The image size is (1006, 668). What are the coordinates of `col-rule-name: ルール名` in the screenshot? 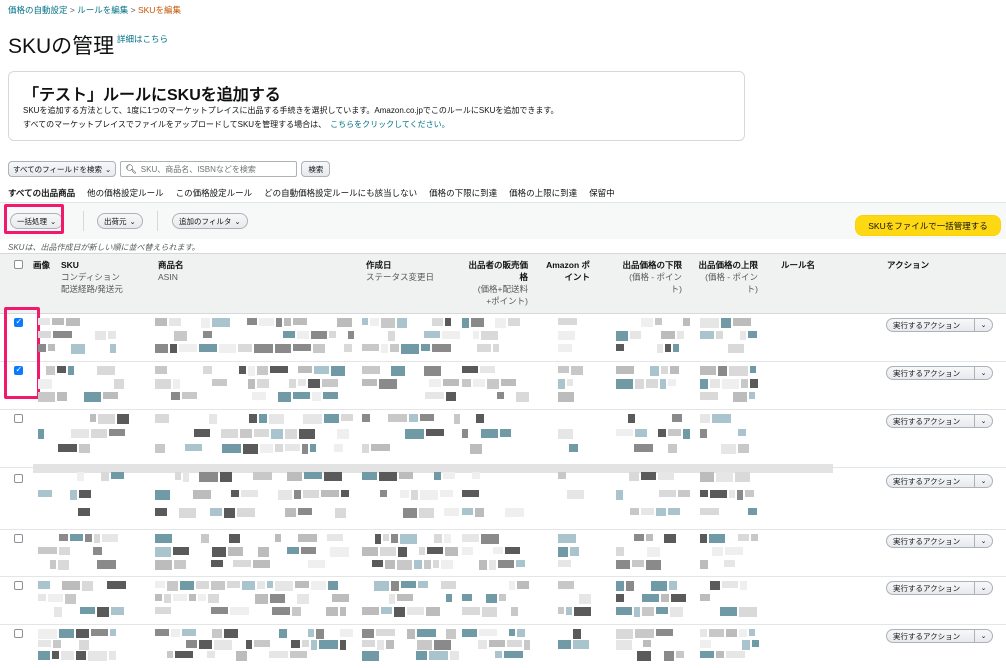 It's located at (798, 265).